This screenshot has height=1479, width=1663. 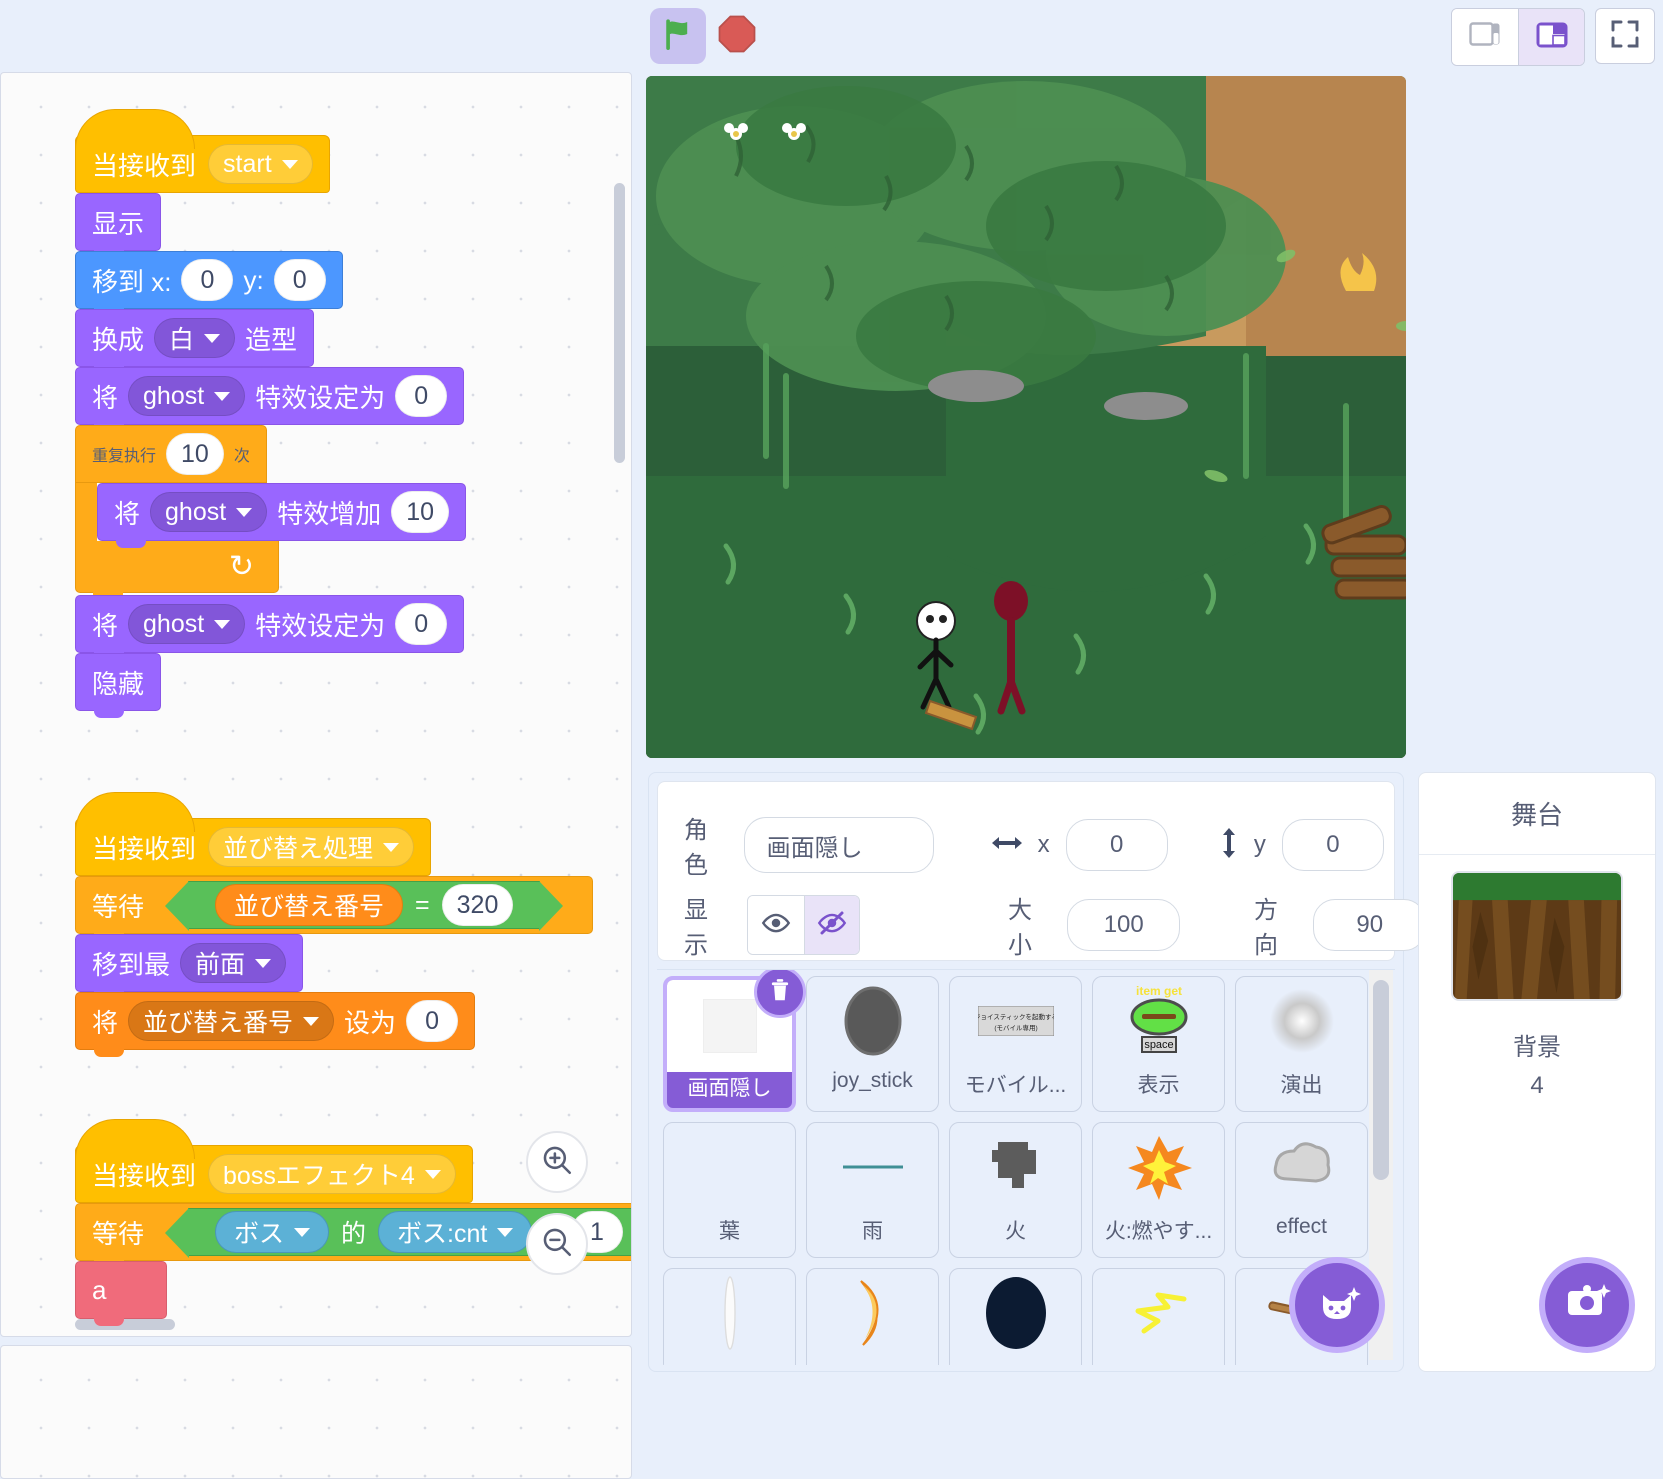 What do you see at coordinates (202, 151) in the screenshot?
I see `event-hat-block: 当接收到 start` at bounding box center [202, 151].